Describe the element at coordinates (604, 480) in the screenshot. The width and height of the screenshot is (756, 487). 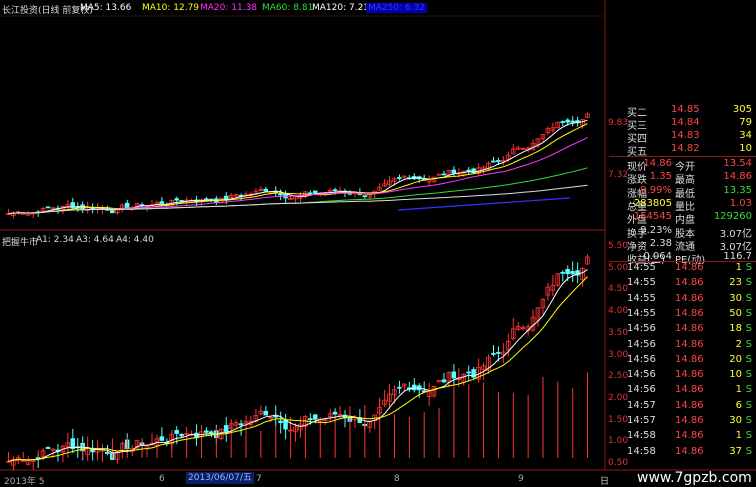
I see `period-button: 日` at that location.